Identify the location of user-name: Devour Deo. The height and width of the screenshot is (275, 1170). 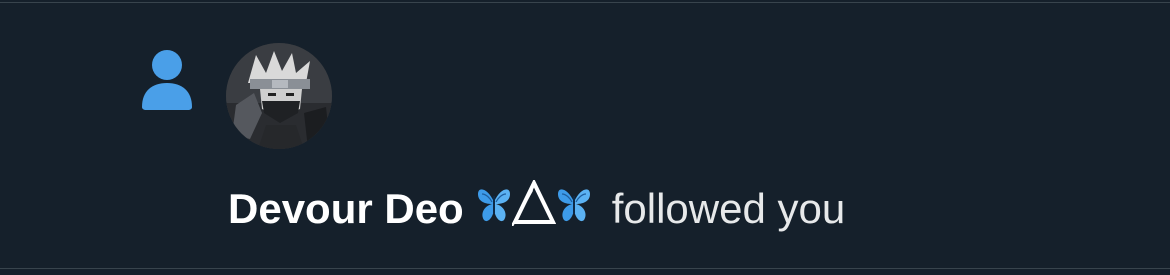
(346, 209).